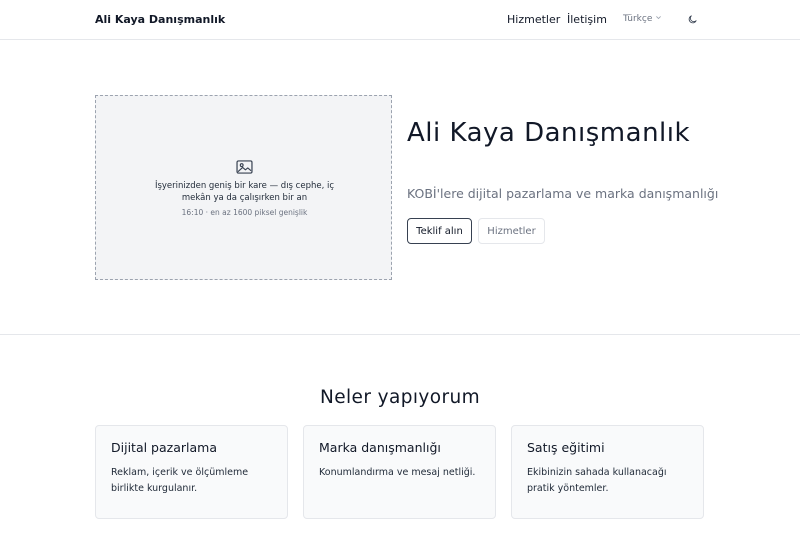 The height and width of the screenshot is (533, 800). I want to click on service-card-title: Dijital pazarlama, so click(164, 447).